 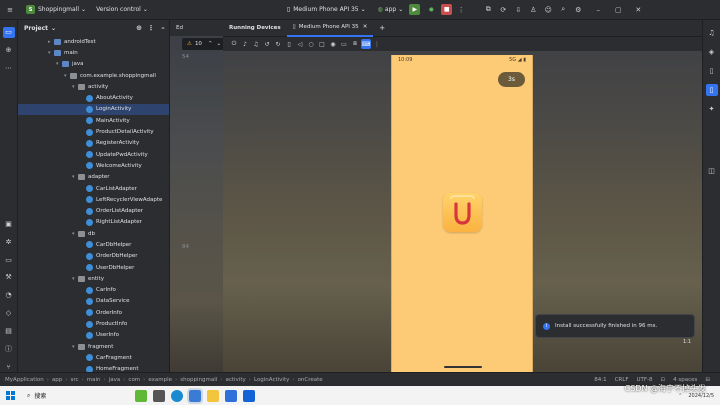 I want to click on minimize-icon: –, so click(x=598, y=10).